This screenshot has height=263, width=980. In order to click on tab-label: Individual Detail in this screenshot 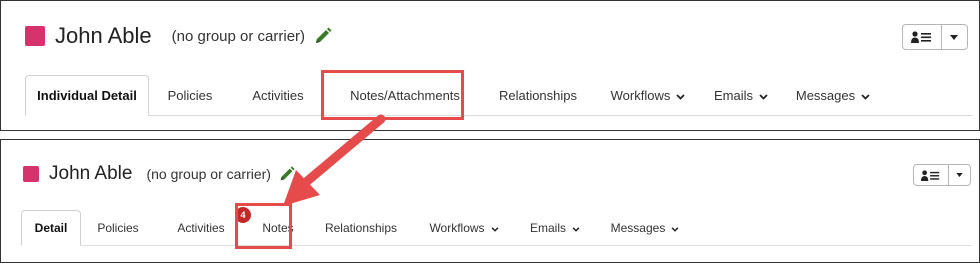, I will do `click(87, 95)`.